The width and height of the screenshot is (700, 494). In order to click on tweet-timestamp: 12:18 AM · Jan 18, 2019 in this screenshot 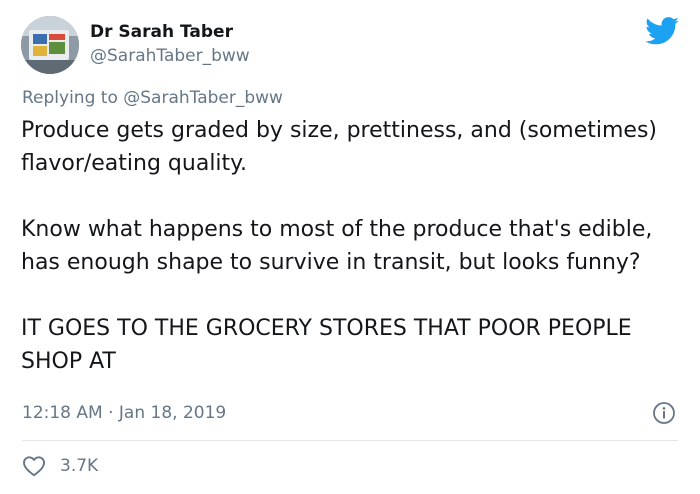, I will do `click(124, 413)`.